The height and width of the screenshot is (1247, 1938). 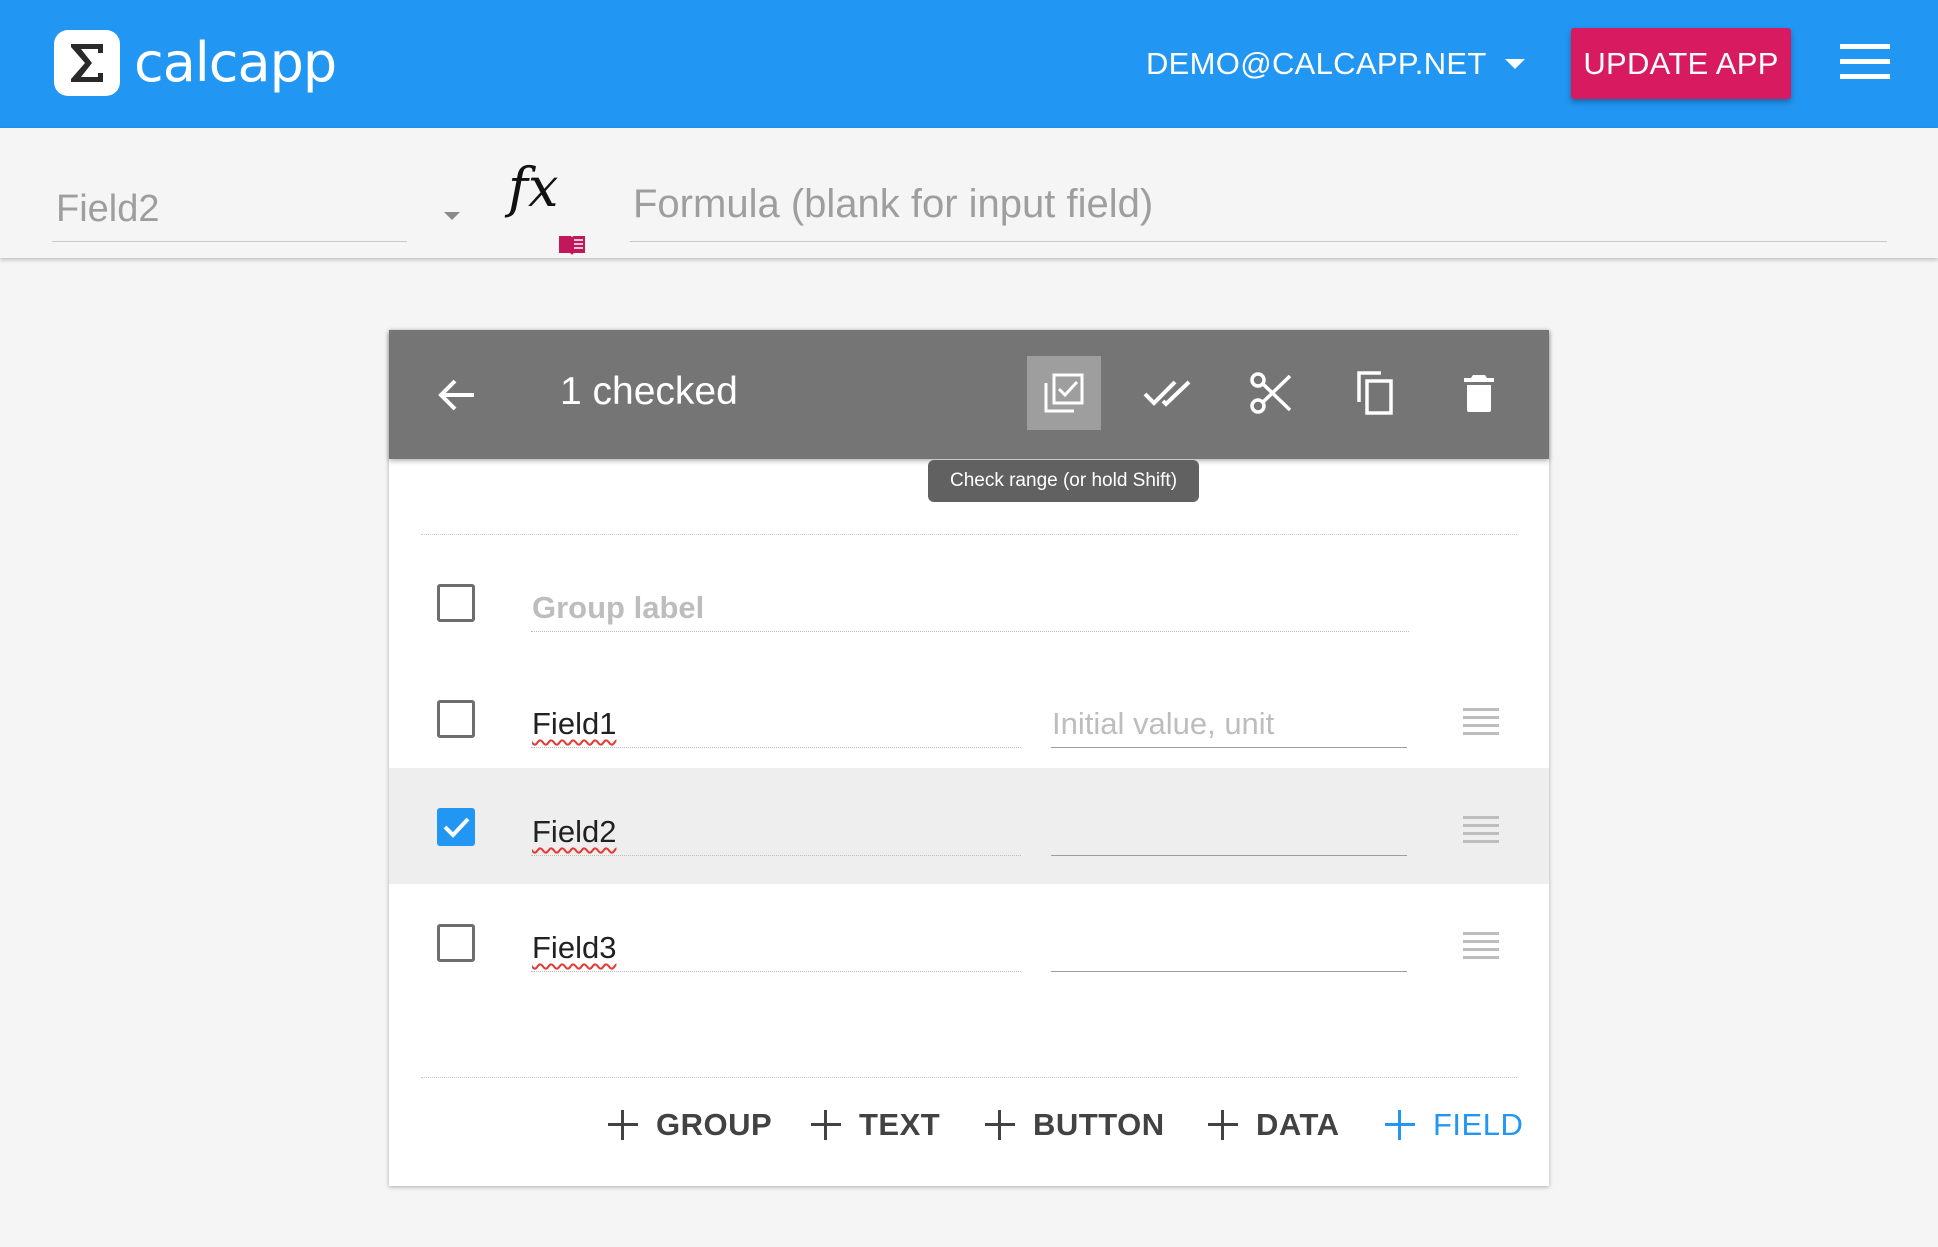 What do you see at coordinates (235, 62) in the screenshot?
I see `logo-text: calcapp` at bounding box center [235, 62].